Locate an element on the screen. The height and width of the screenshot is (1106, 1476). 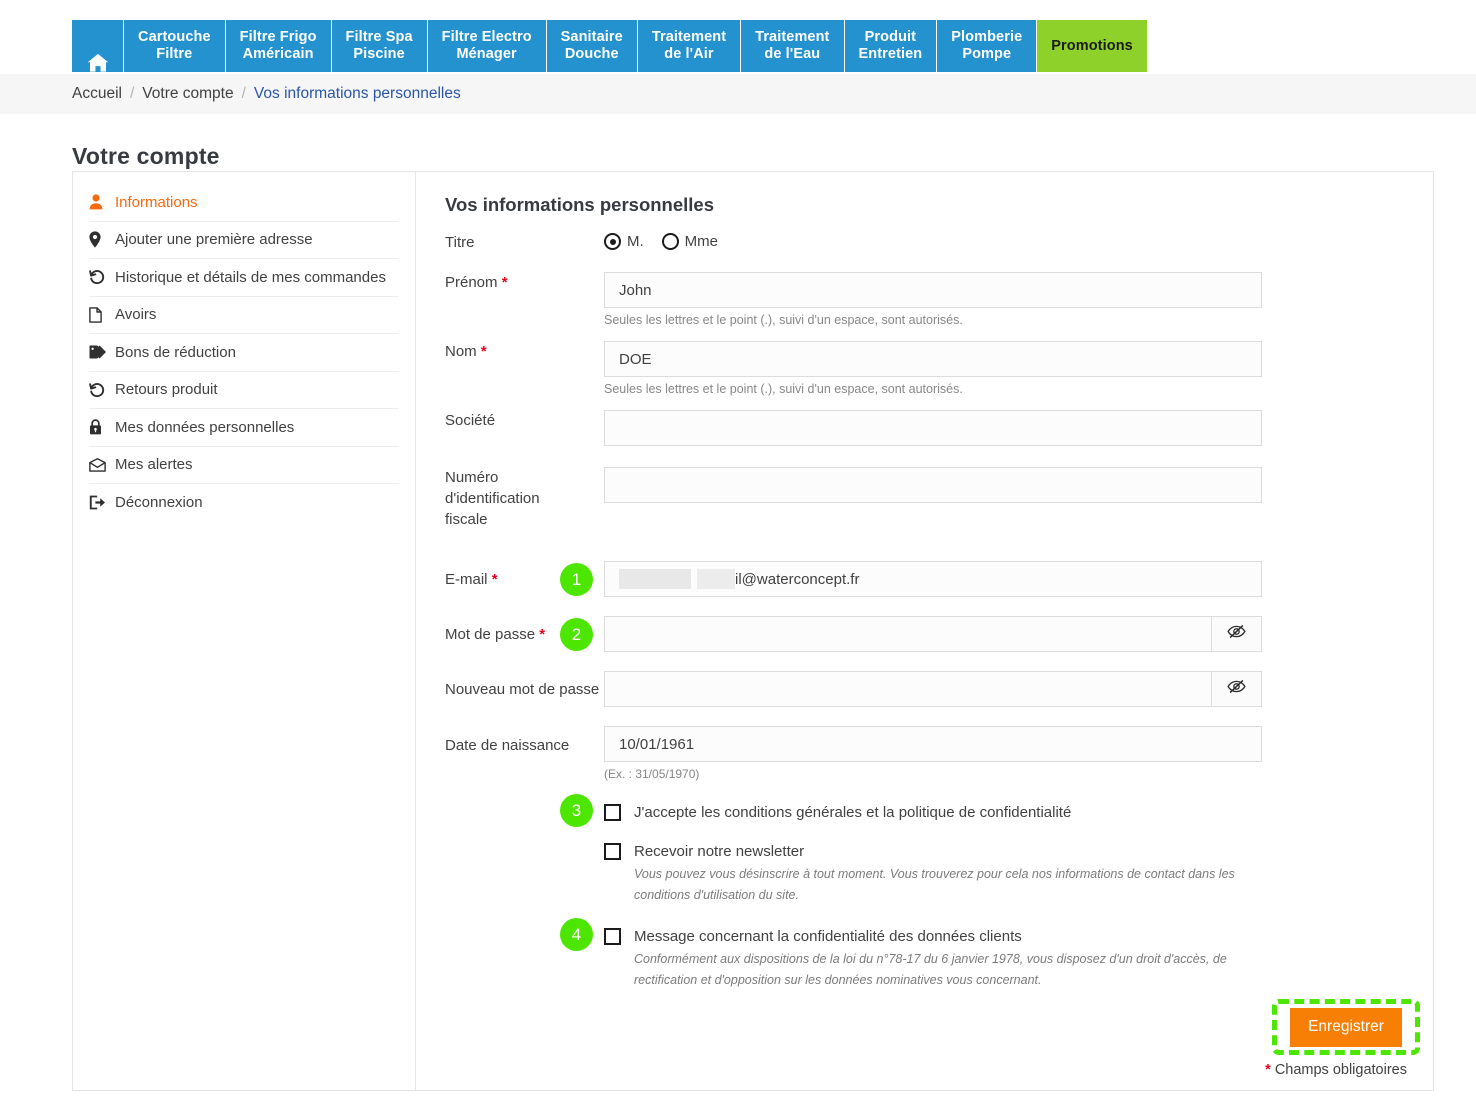
birthdate-input is located at coordinates (933, 744).